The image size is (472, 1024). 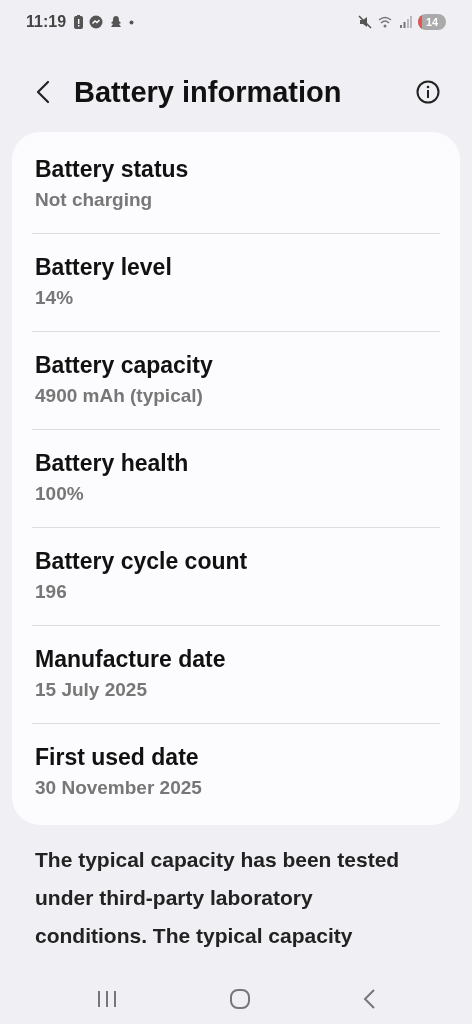 What do you see at coordinates (104, 267) in the screenshot?
I see `item-label: Battery level` at bounding box center [104, 267].